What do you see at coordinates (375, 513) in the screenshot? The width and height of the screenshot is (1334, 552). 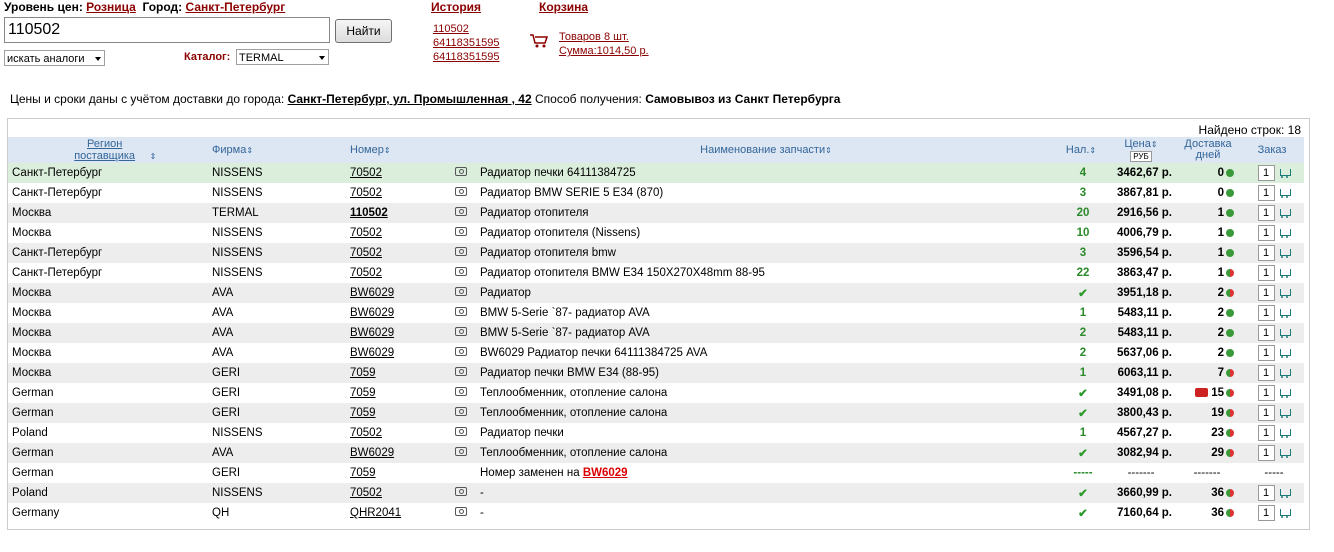 I see `part-number-link: QHR2041` at bounding box center [375, 513].